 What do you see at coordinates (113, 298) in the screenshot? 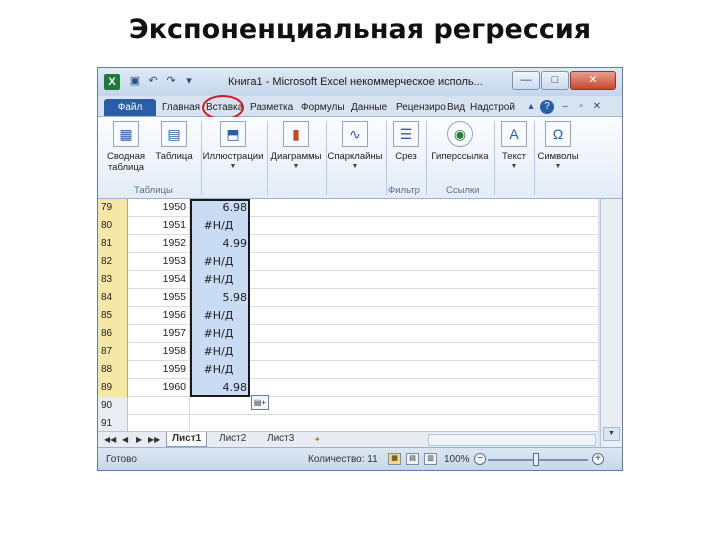
I see `row-header: 84` at bounding box center [113, 298].